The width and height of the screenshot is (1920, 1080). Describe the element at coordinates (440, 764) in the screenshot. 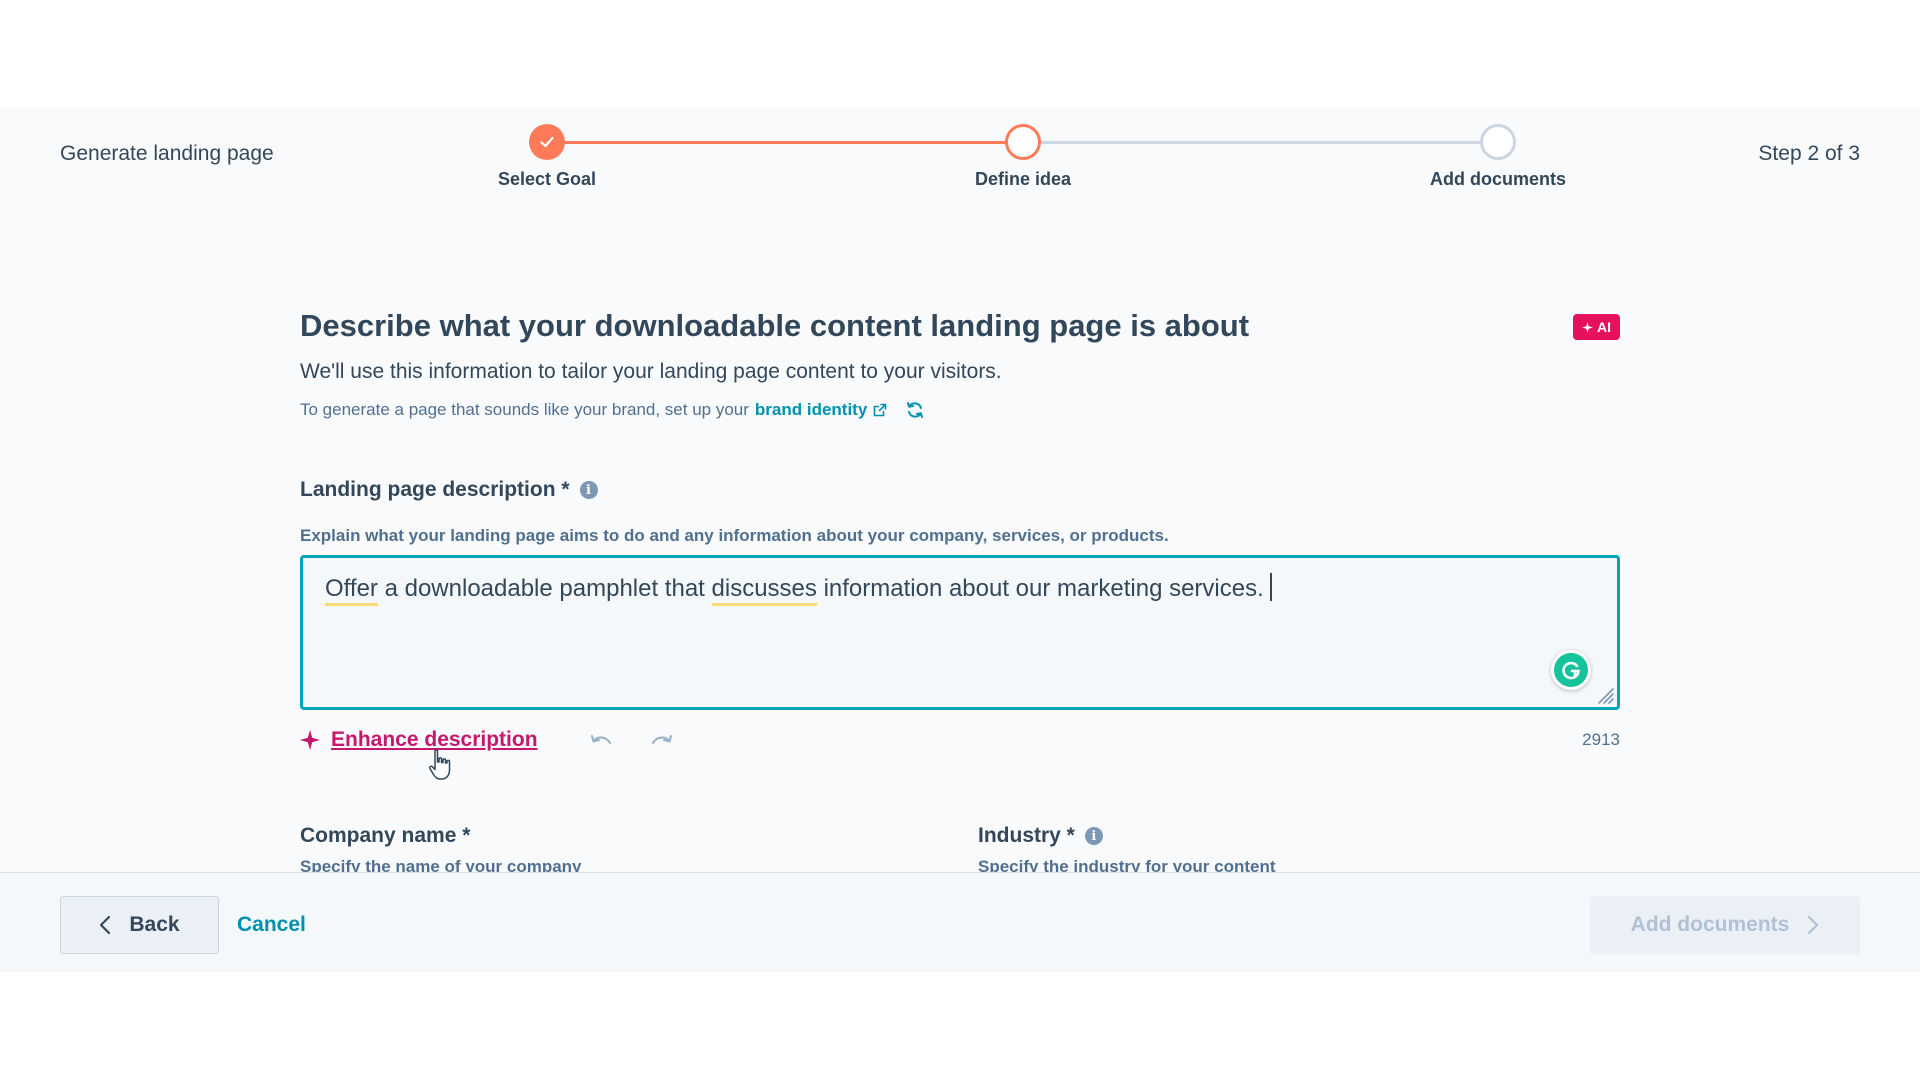

I see `pointer-cursor-icon` at that location.